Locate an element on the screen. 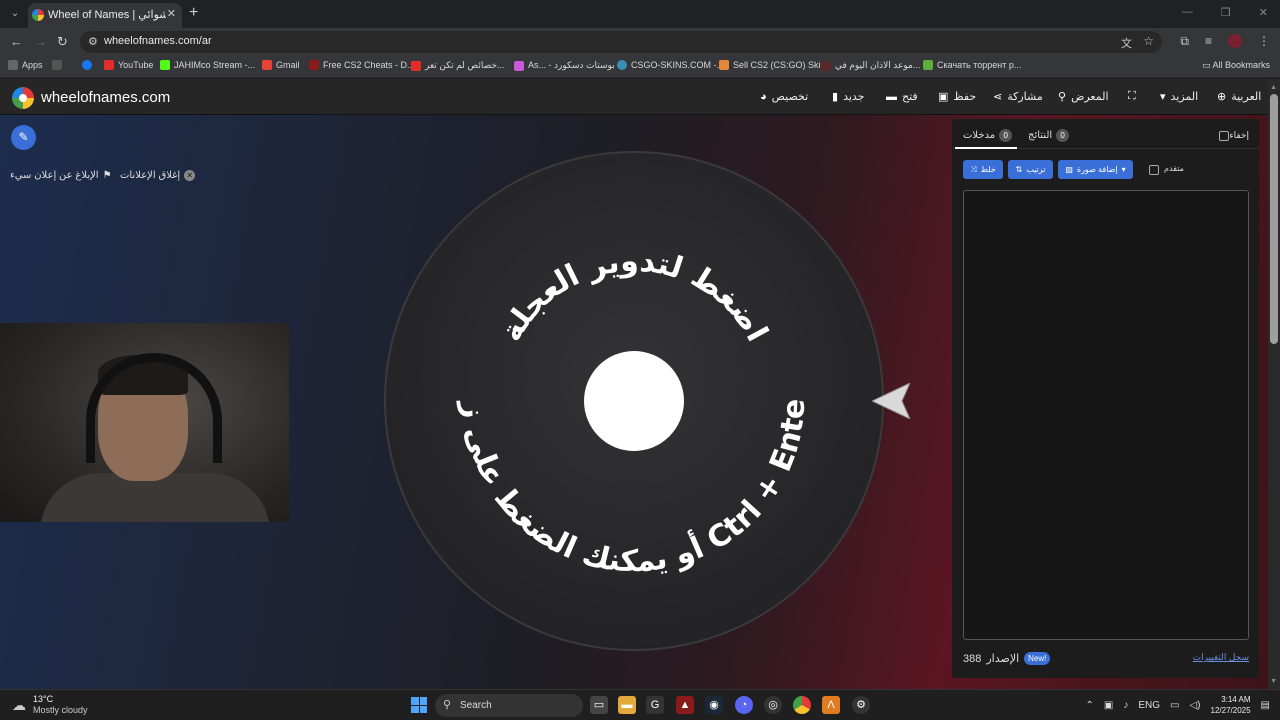  clock: 3:14 AM 12/27/2025 is located at coordinates (1231, 705).